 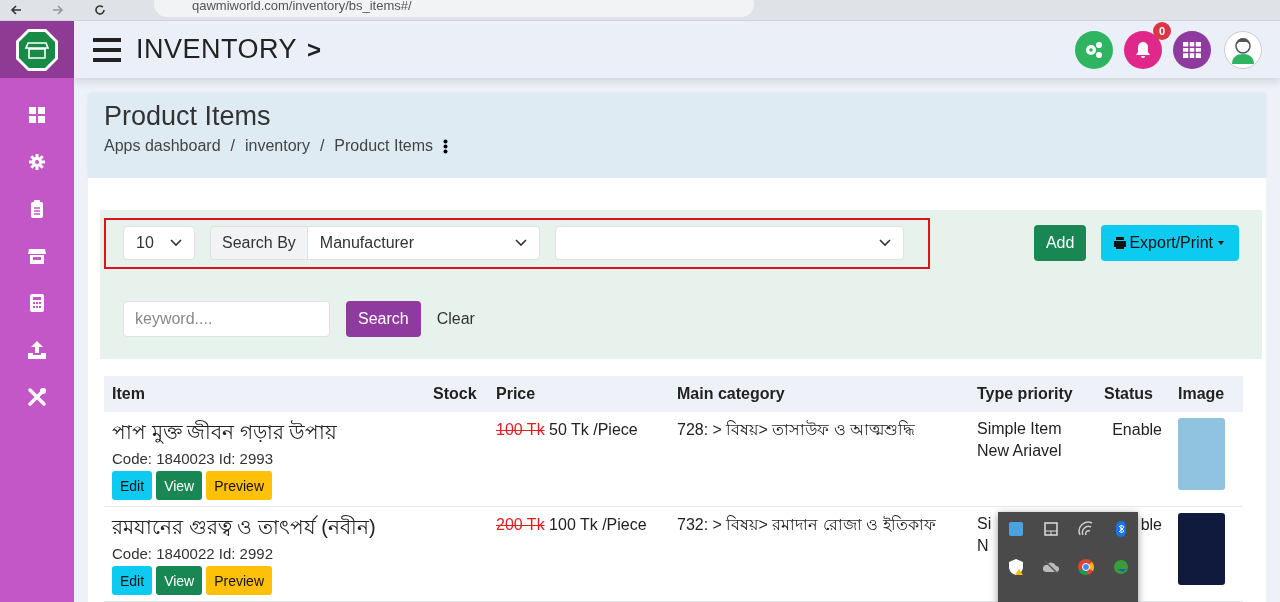 What do you see at coordinates (193, 459) in the screenshot?
I see `item-code: Code: 1840023 Id: 2993` at bounding box center [193, 459].